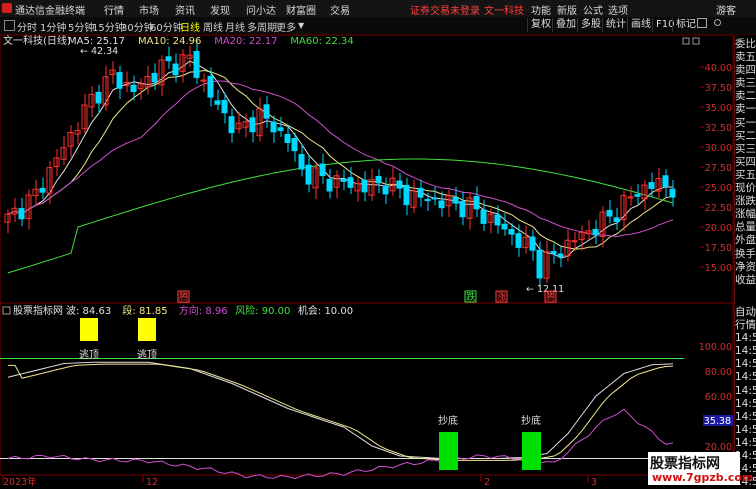  I want to click on ma-label: MA60: 22.34, so click(321, 41).